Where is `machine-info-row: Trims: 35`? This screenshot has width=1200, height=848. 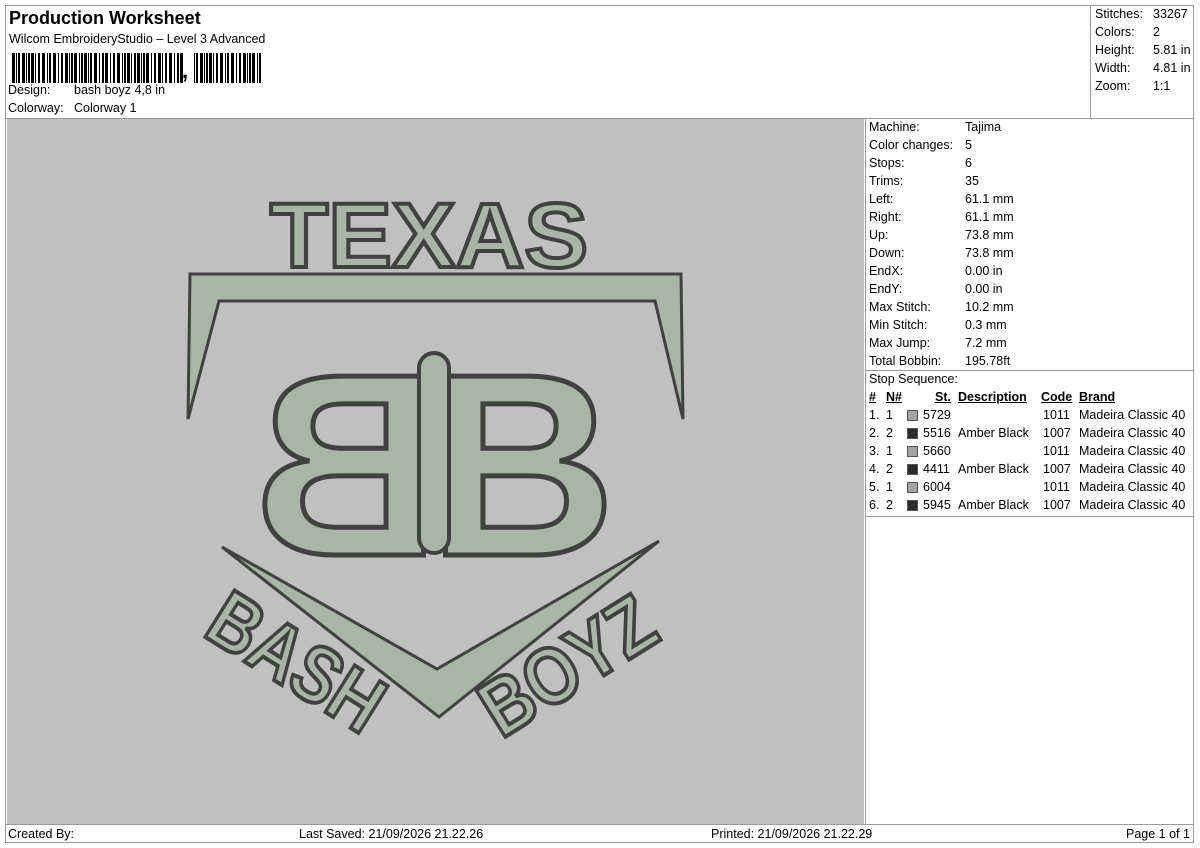
machine-info-row: Trims: 35 is located at coordinates (924, 181).